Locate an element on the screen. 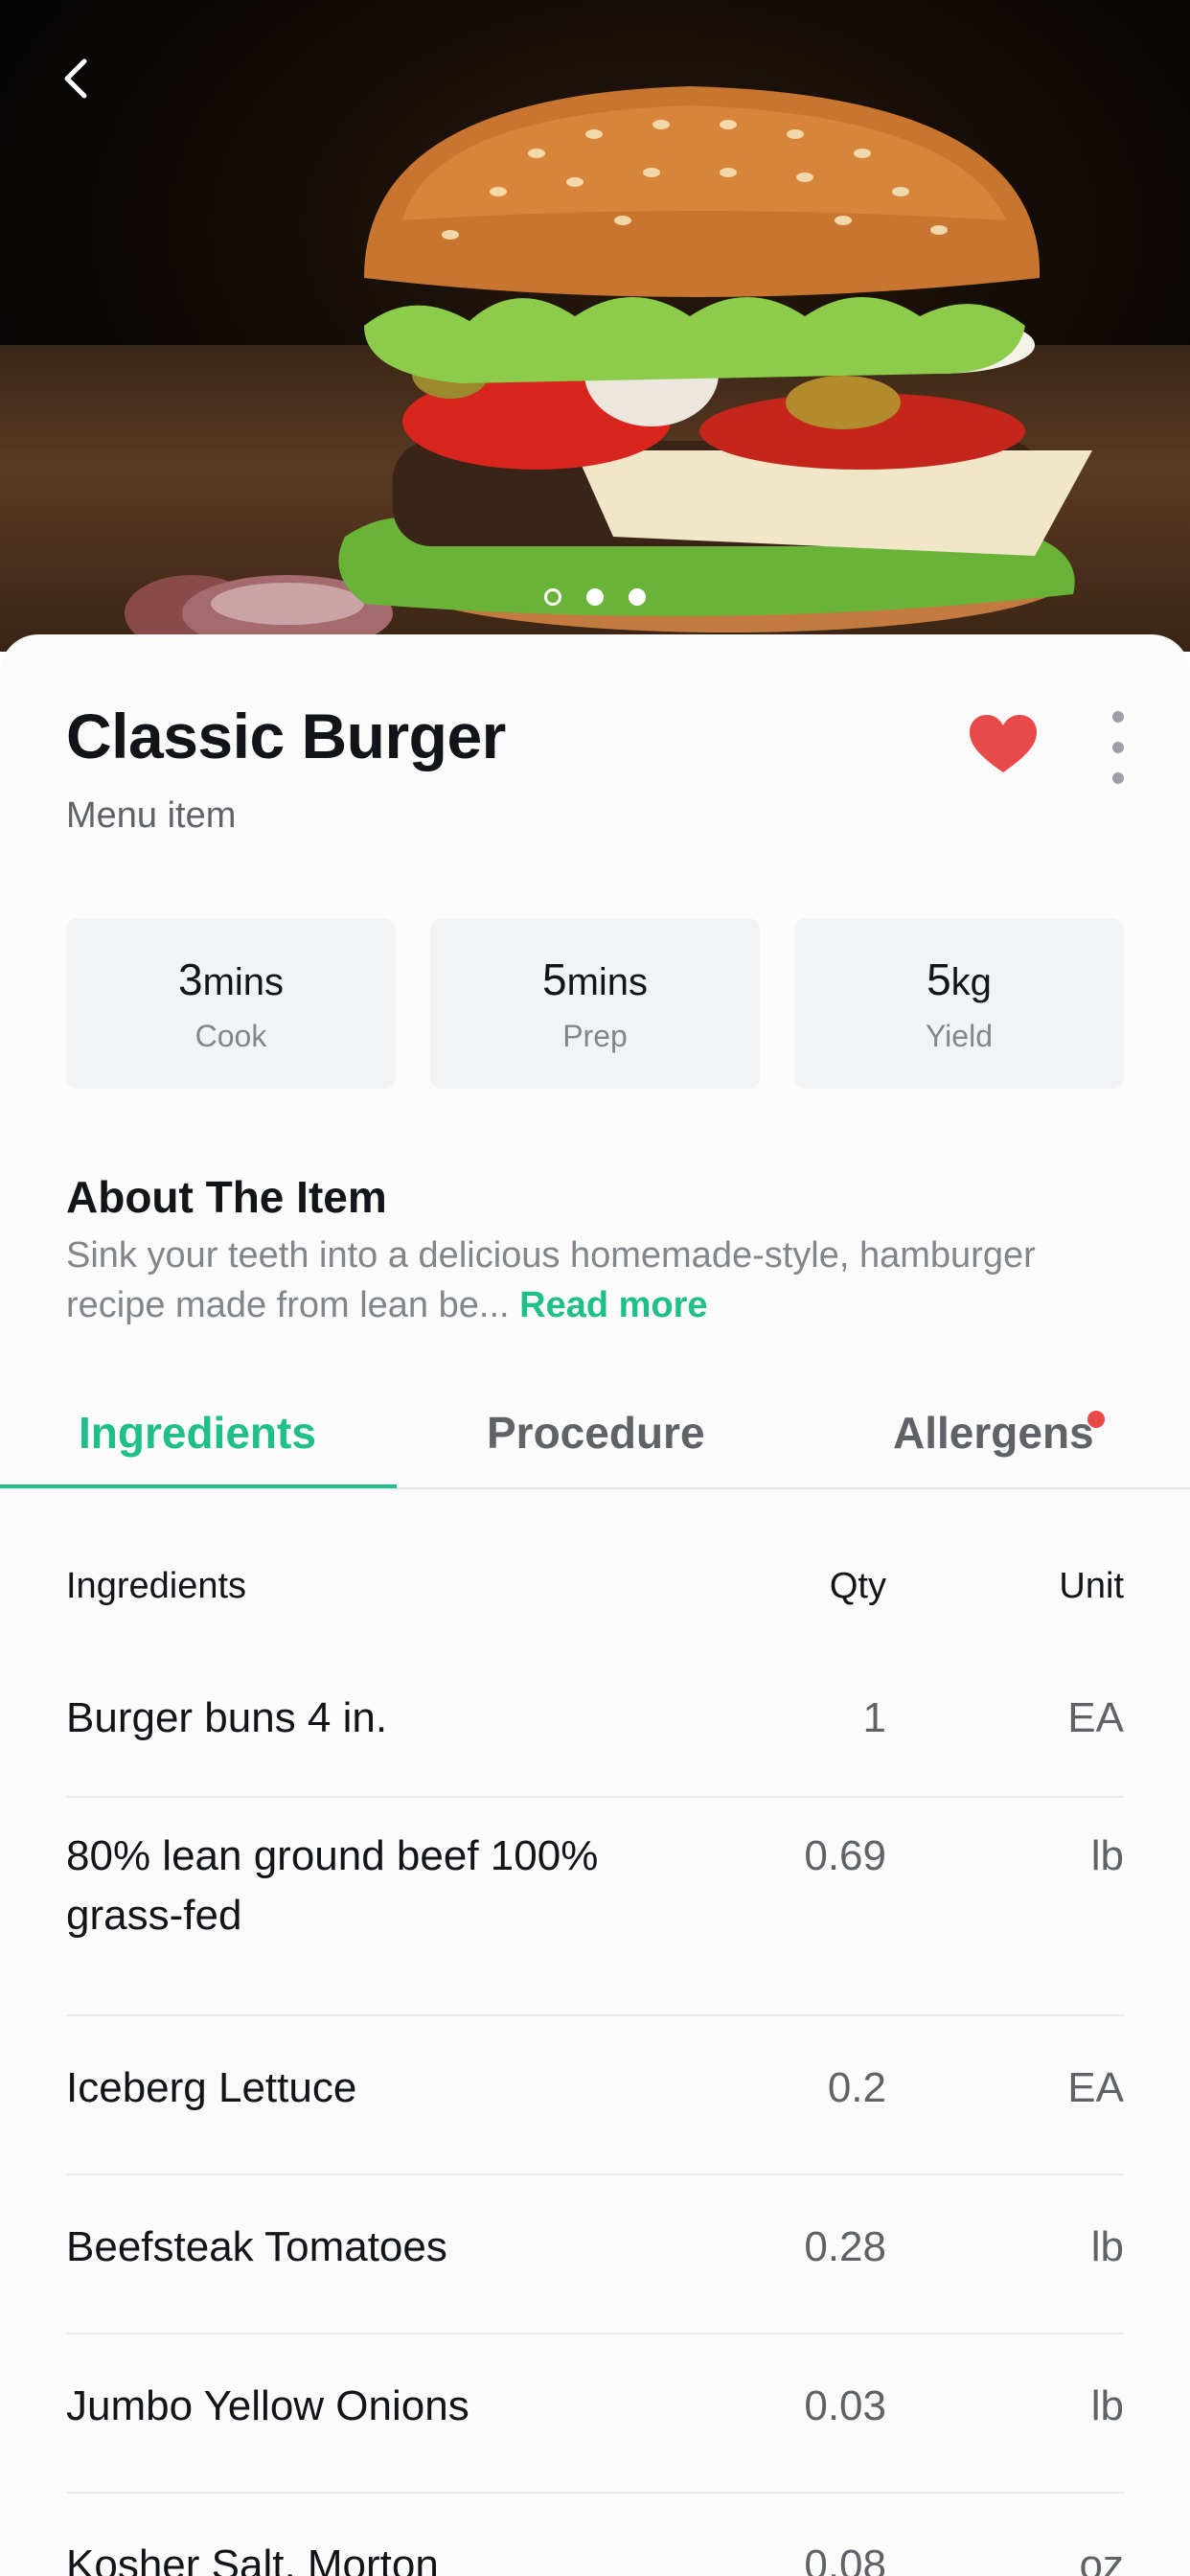  chevron-left-icon is located at coordinates (76, 78).